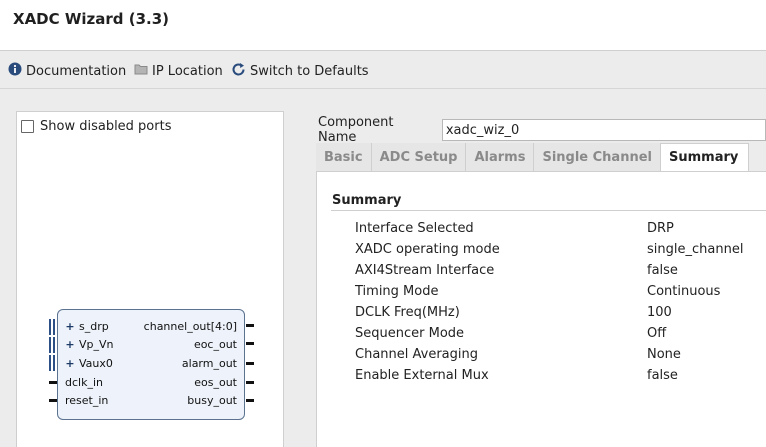 The width and height of the screenshot is (766, 447). Describe the element at coordinates (250, 363) in the screenshot. I see `pin-alarm-out` at that location.